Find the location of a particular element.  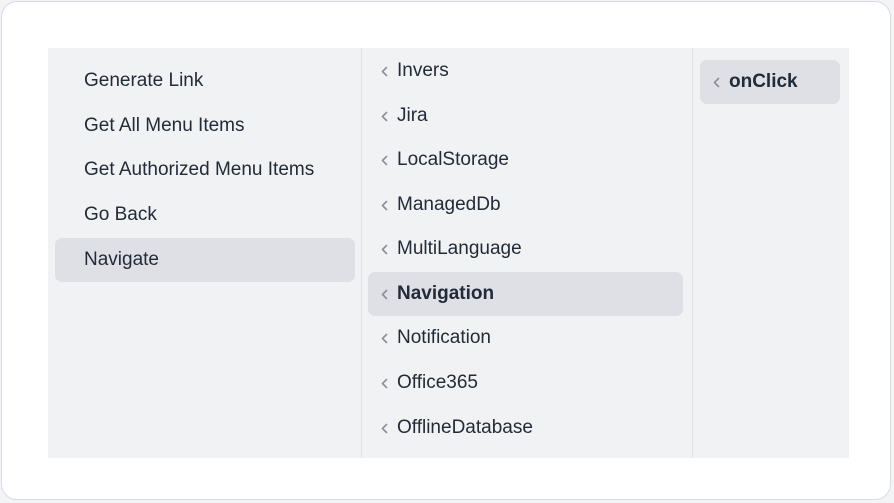

menu-item-jira: Jira is located at coordinates (525, 116).